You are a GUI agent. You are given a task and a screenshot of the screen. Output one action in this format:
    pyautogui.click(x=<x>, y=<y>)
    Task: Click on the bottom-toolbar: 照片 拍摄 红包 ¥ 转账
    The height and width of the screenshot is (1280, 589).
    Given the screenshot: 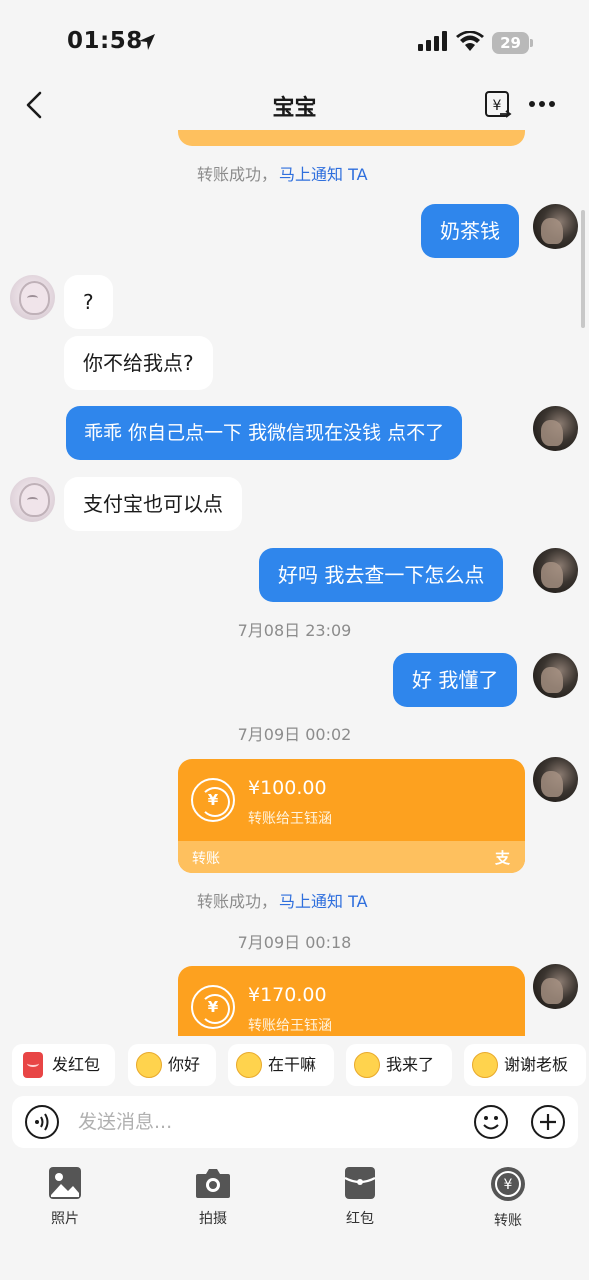 What is the action you would take?
    pyautogui.click(x=294, y=1200)
    